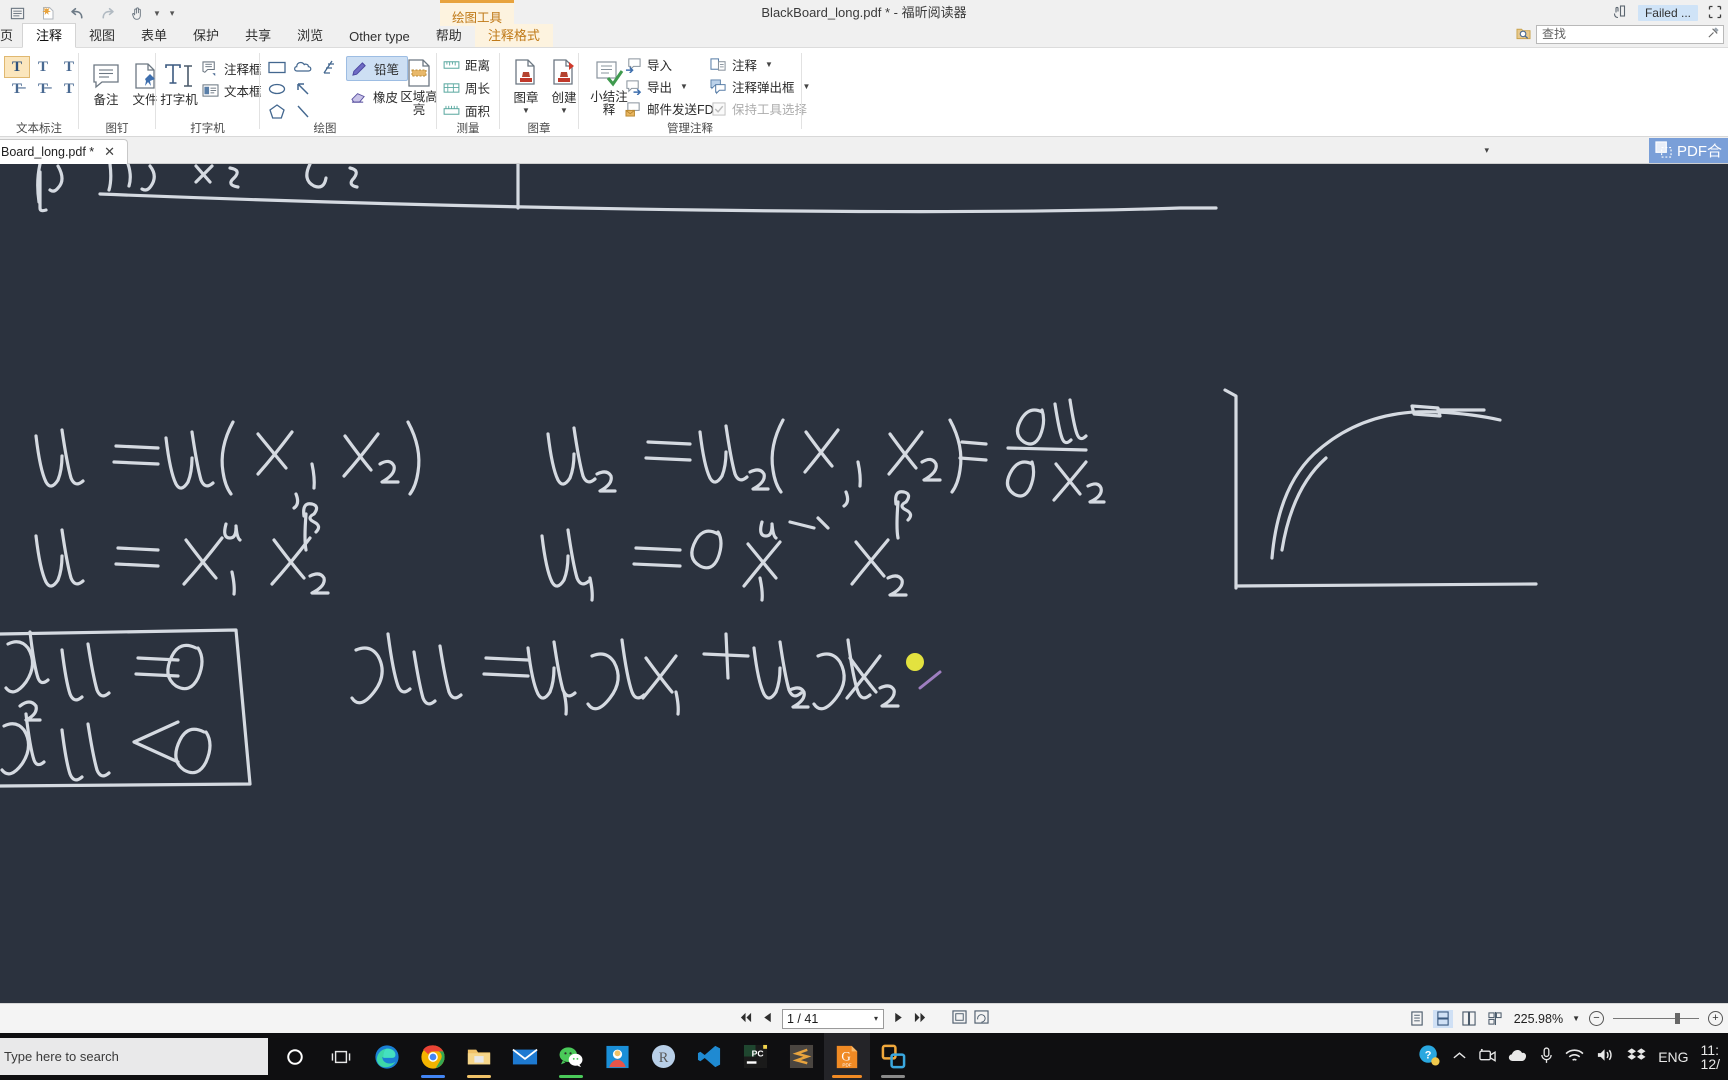 Image resolution: width=1728 pixels, height=1080 pixels. Describe the element at coordinates (656, 86) in the screenshot. I see `export-annotations-button: 导出 ▼` at that location.